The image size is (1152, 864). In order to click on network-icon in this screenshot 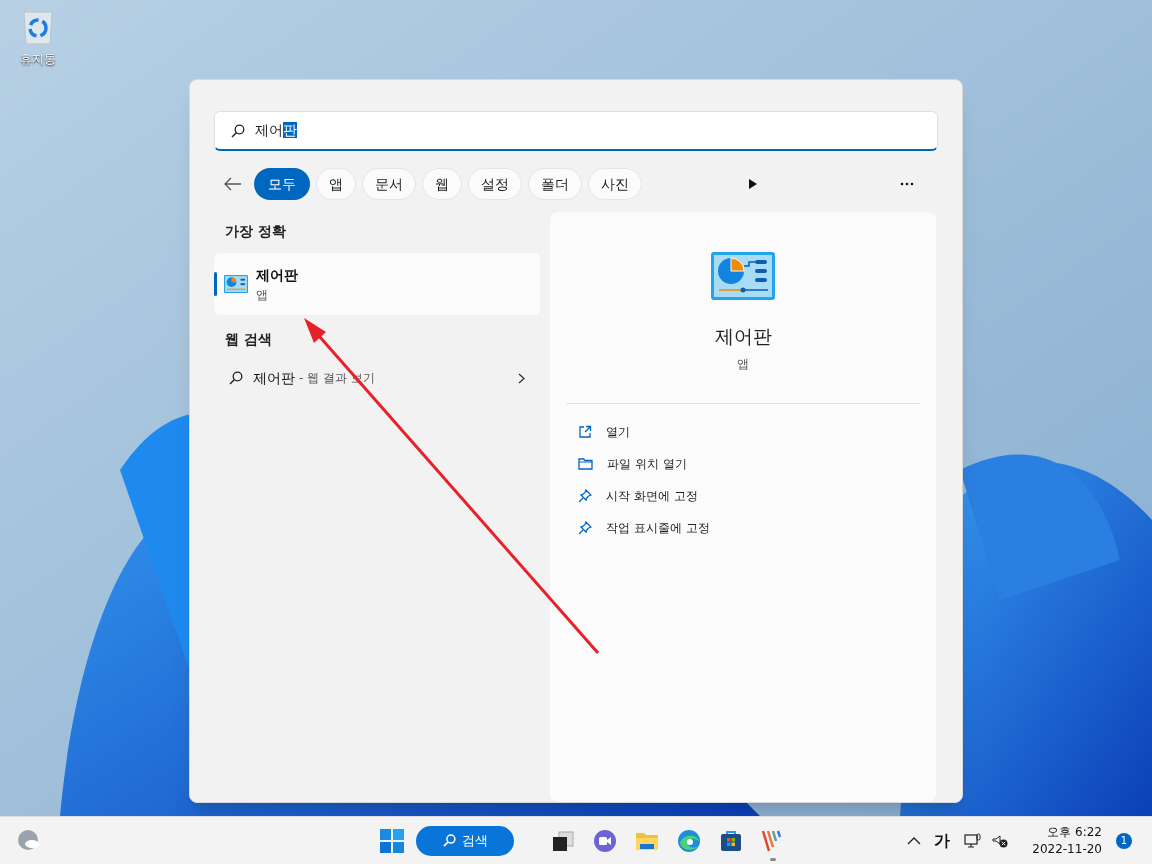, I will do `click(973, 840)`.